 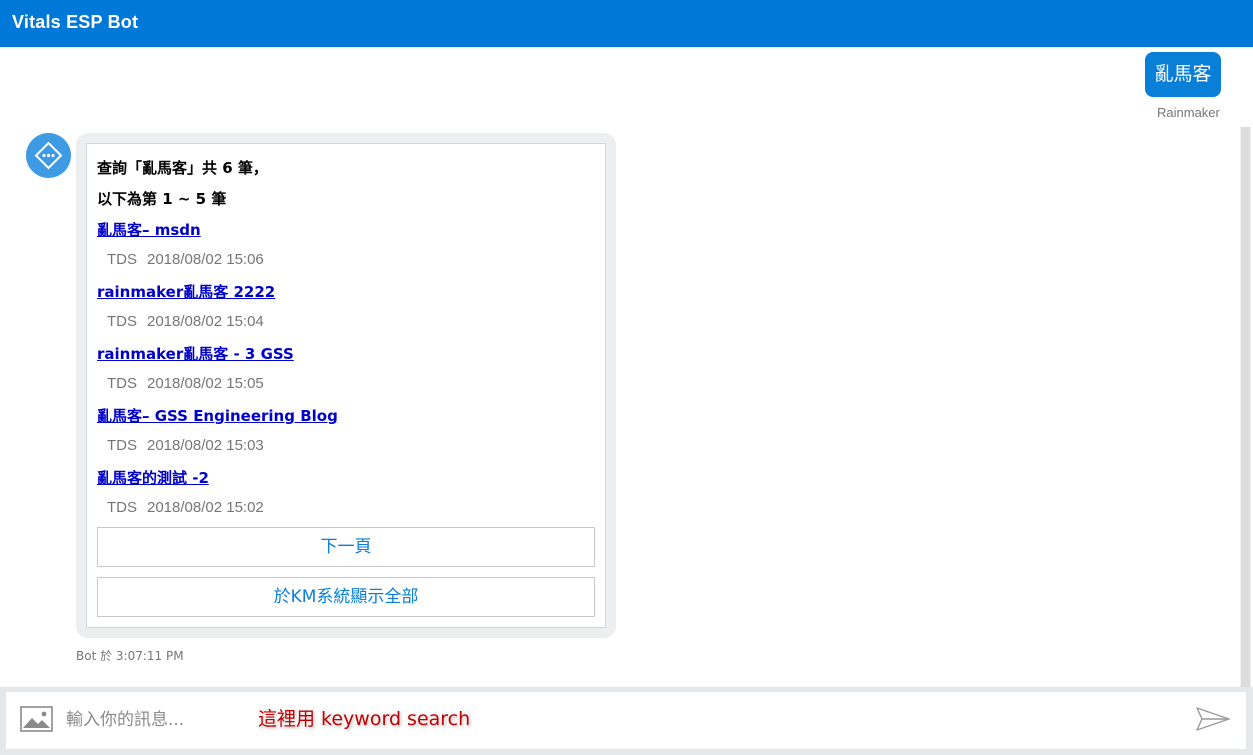 What do you see at coordinates (205, 445) in the screenshot?
I see `result-date: 2018/08/02 15:03` at bounding box center [205, 445].